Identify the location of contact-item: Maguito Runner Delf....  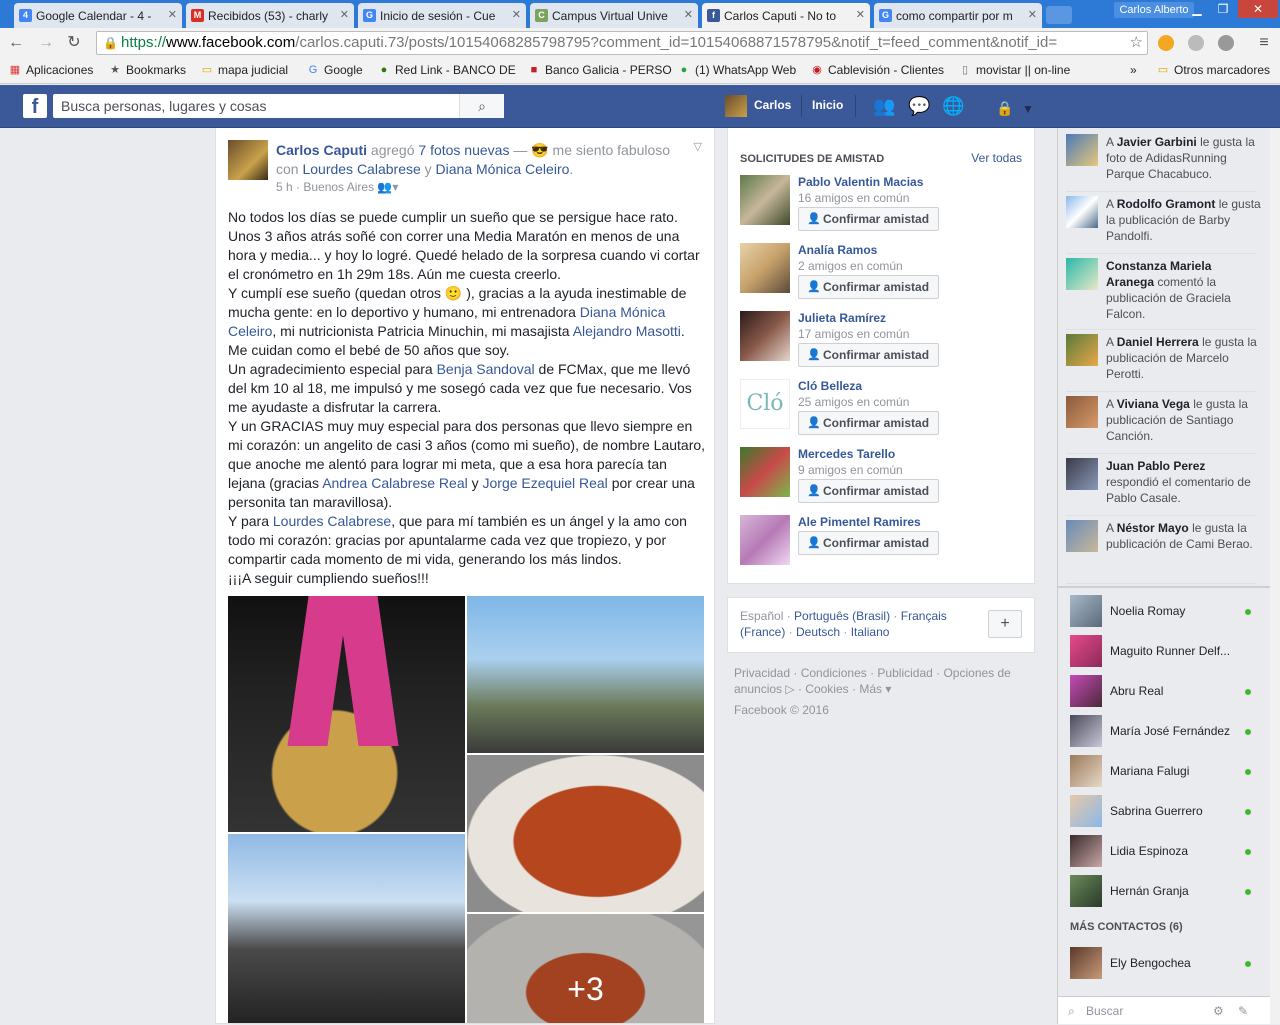
(1165, 655).